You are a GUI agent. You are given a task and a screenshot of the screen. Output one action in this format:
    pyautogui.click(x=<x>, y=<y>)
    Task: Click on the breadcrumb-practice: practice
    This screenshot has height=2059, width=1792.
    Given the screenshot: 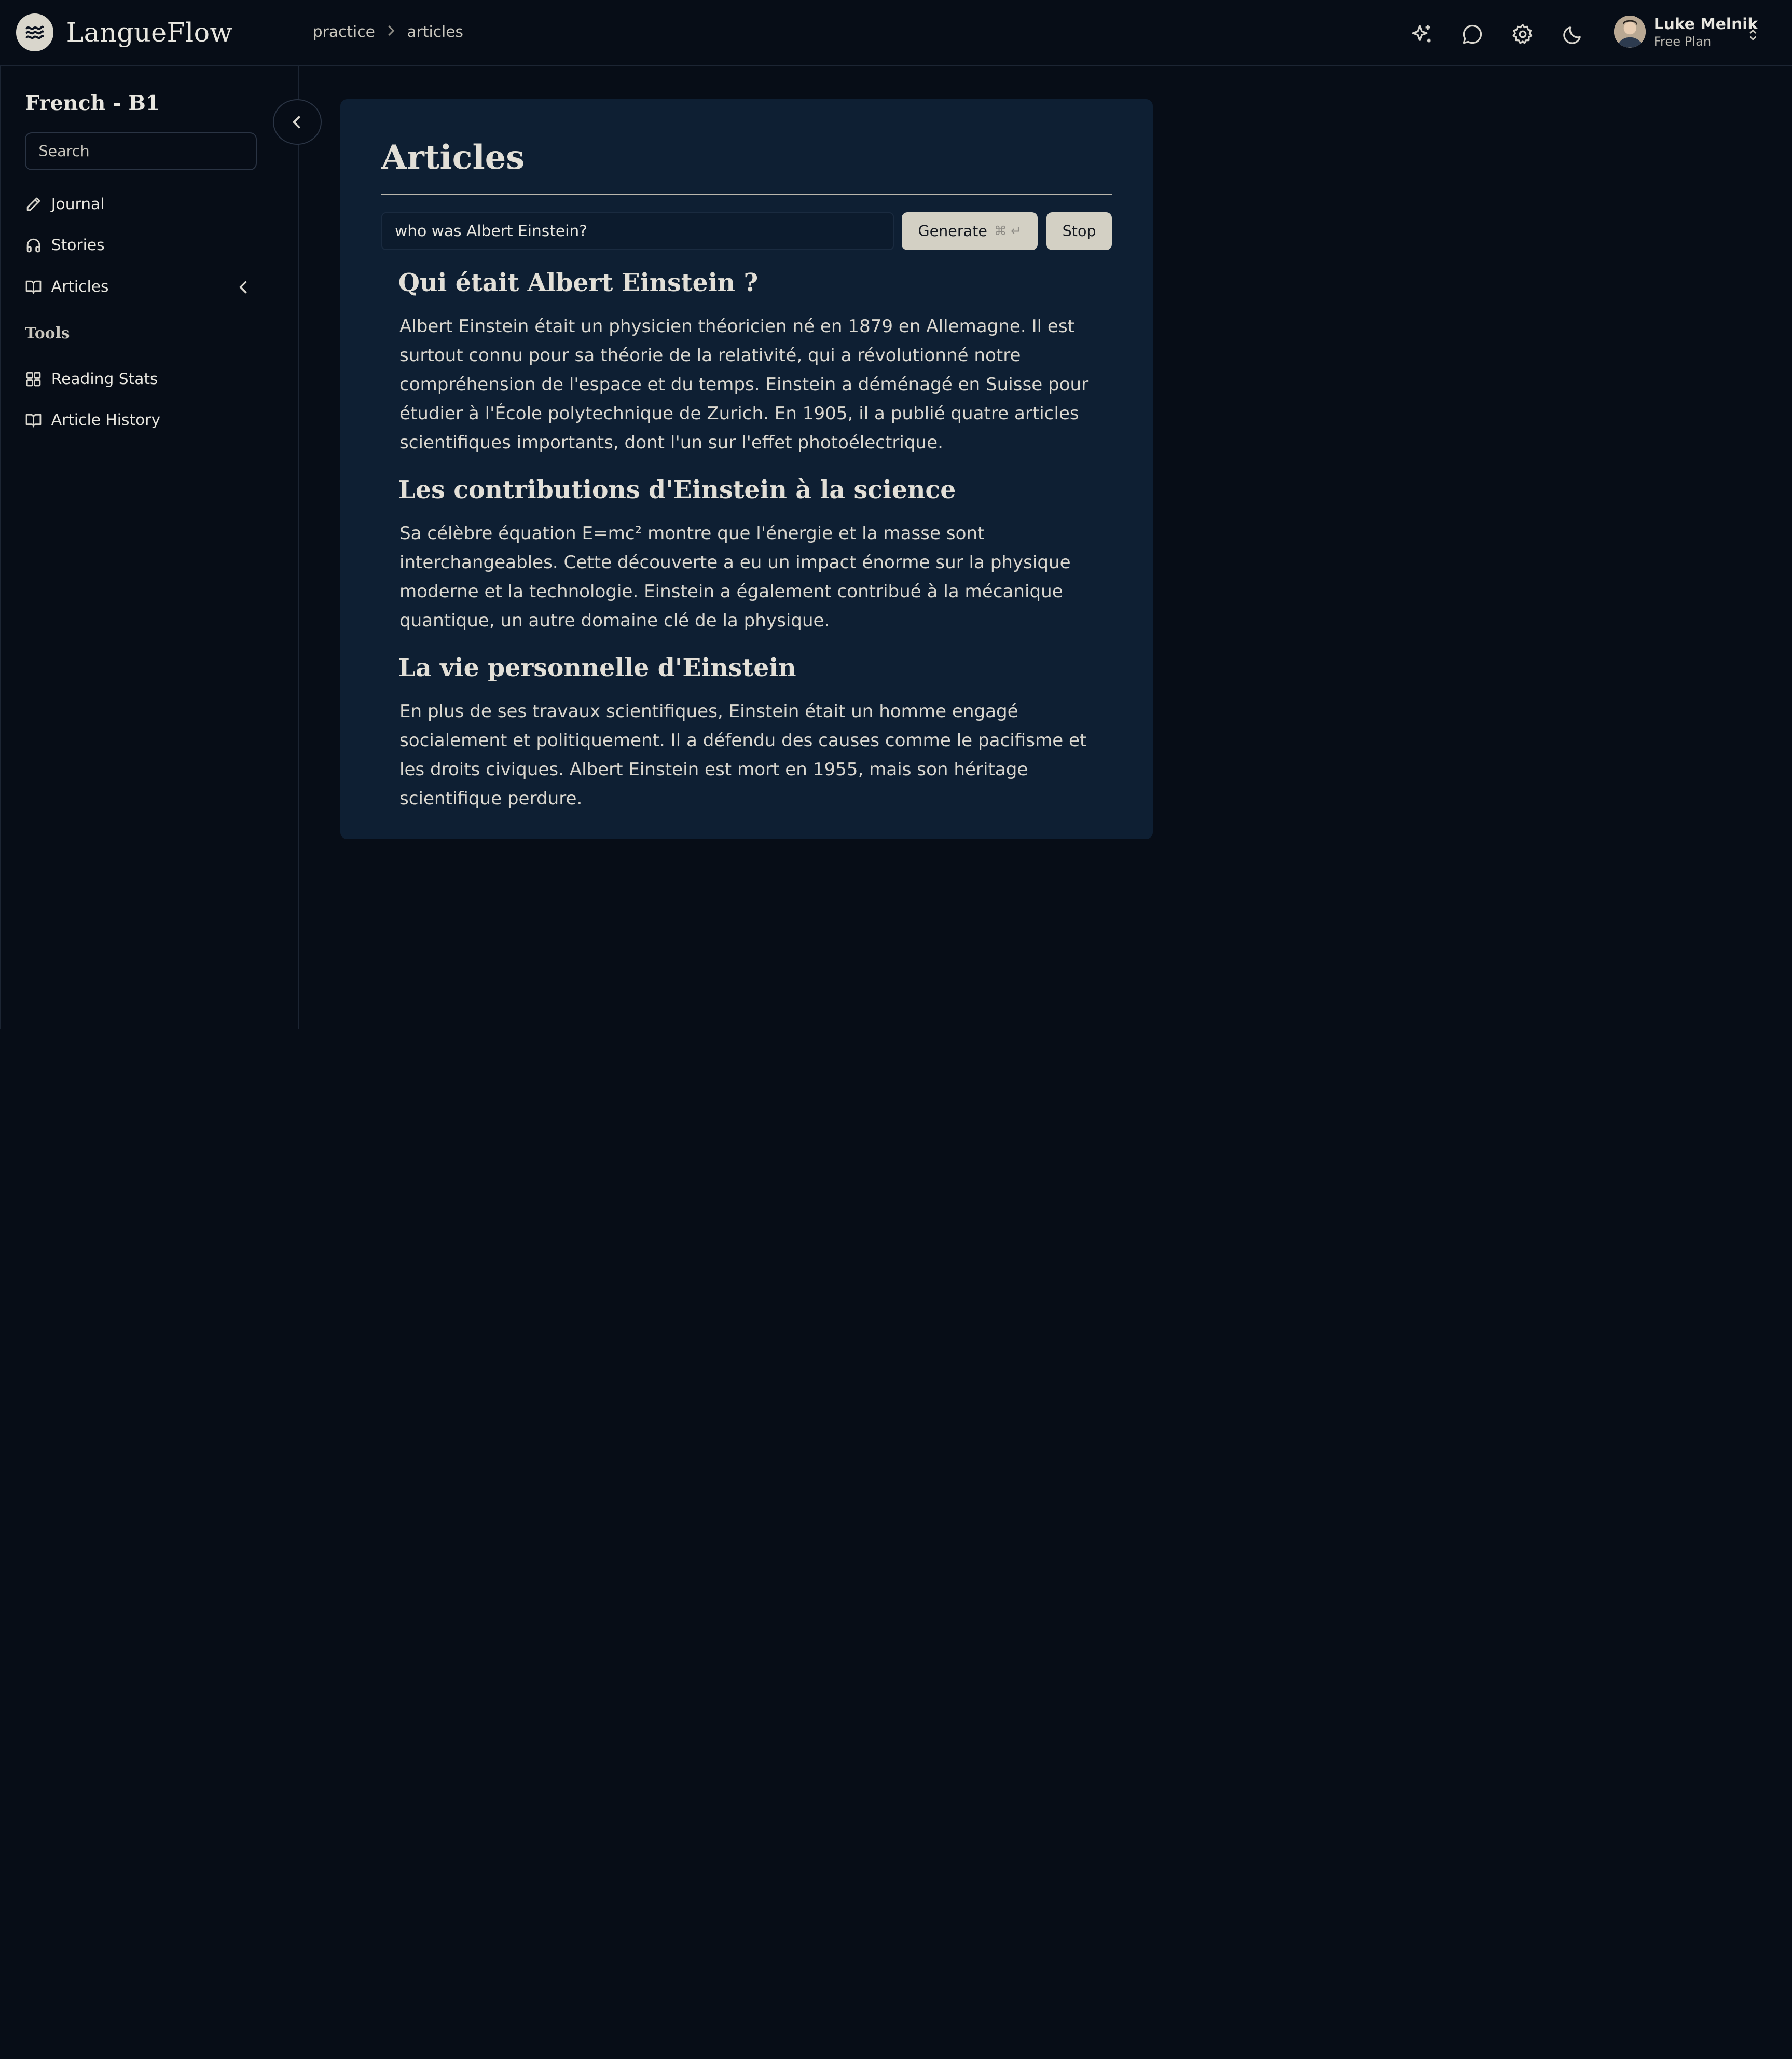 What is the action you would take?
    pyautogui.click(x=344, y=32)
    